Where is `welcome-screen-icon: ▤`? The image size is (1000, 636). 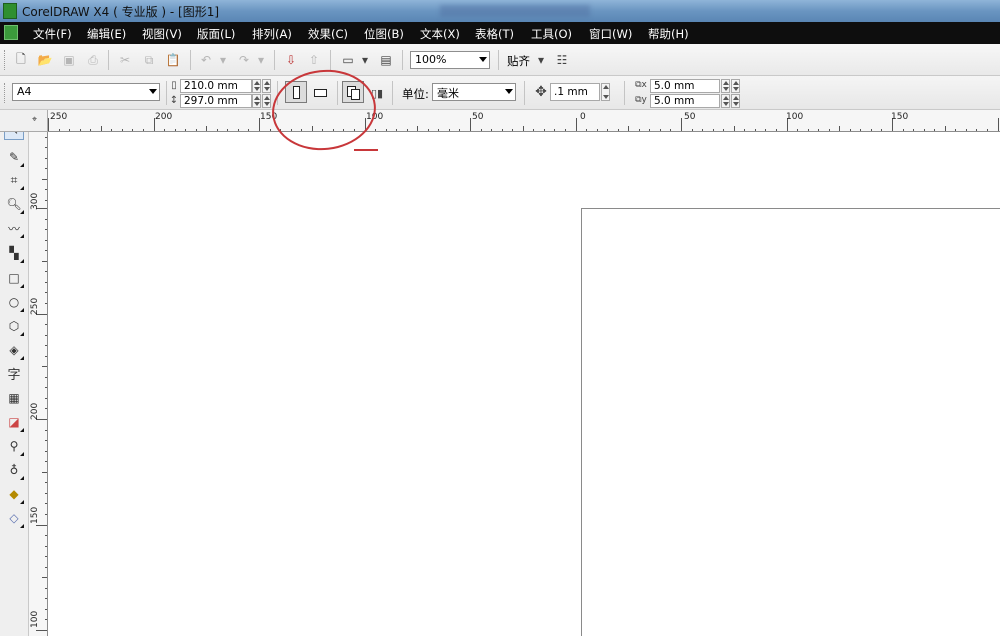
welcome-screen-icon: ▤ is located at coordinates (386, 60).